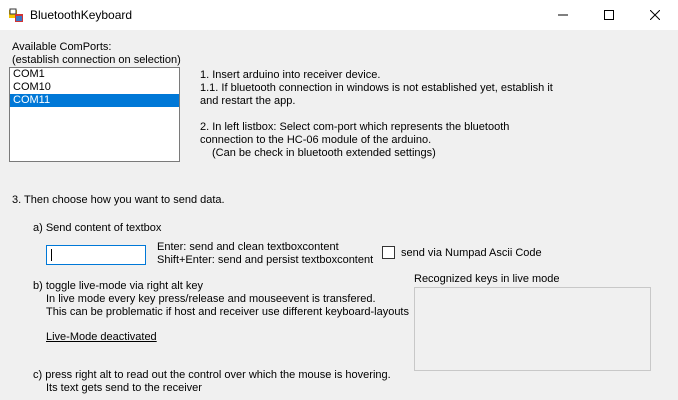  I want to click on comports-sublabel: (establish connection on selection), so click(96, 60).